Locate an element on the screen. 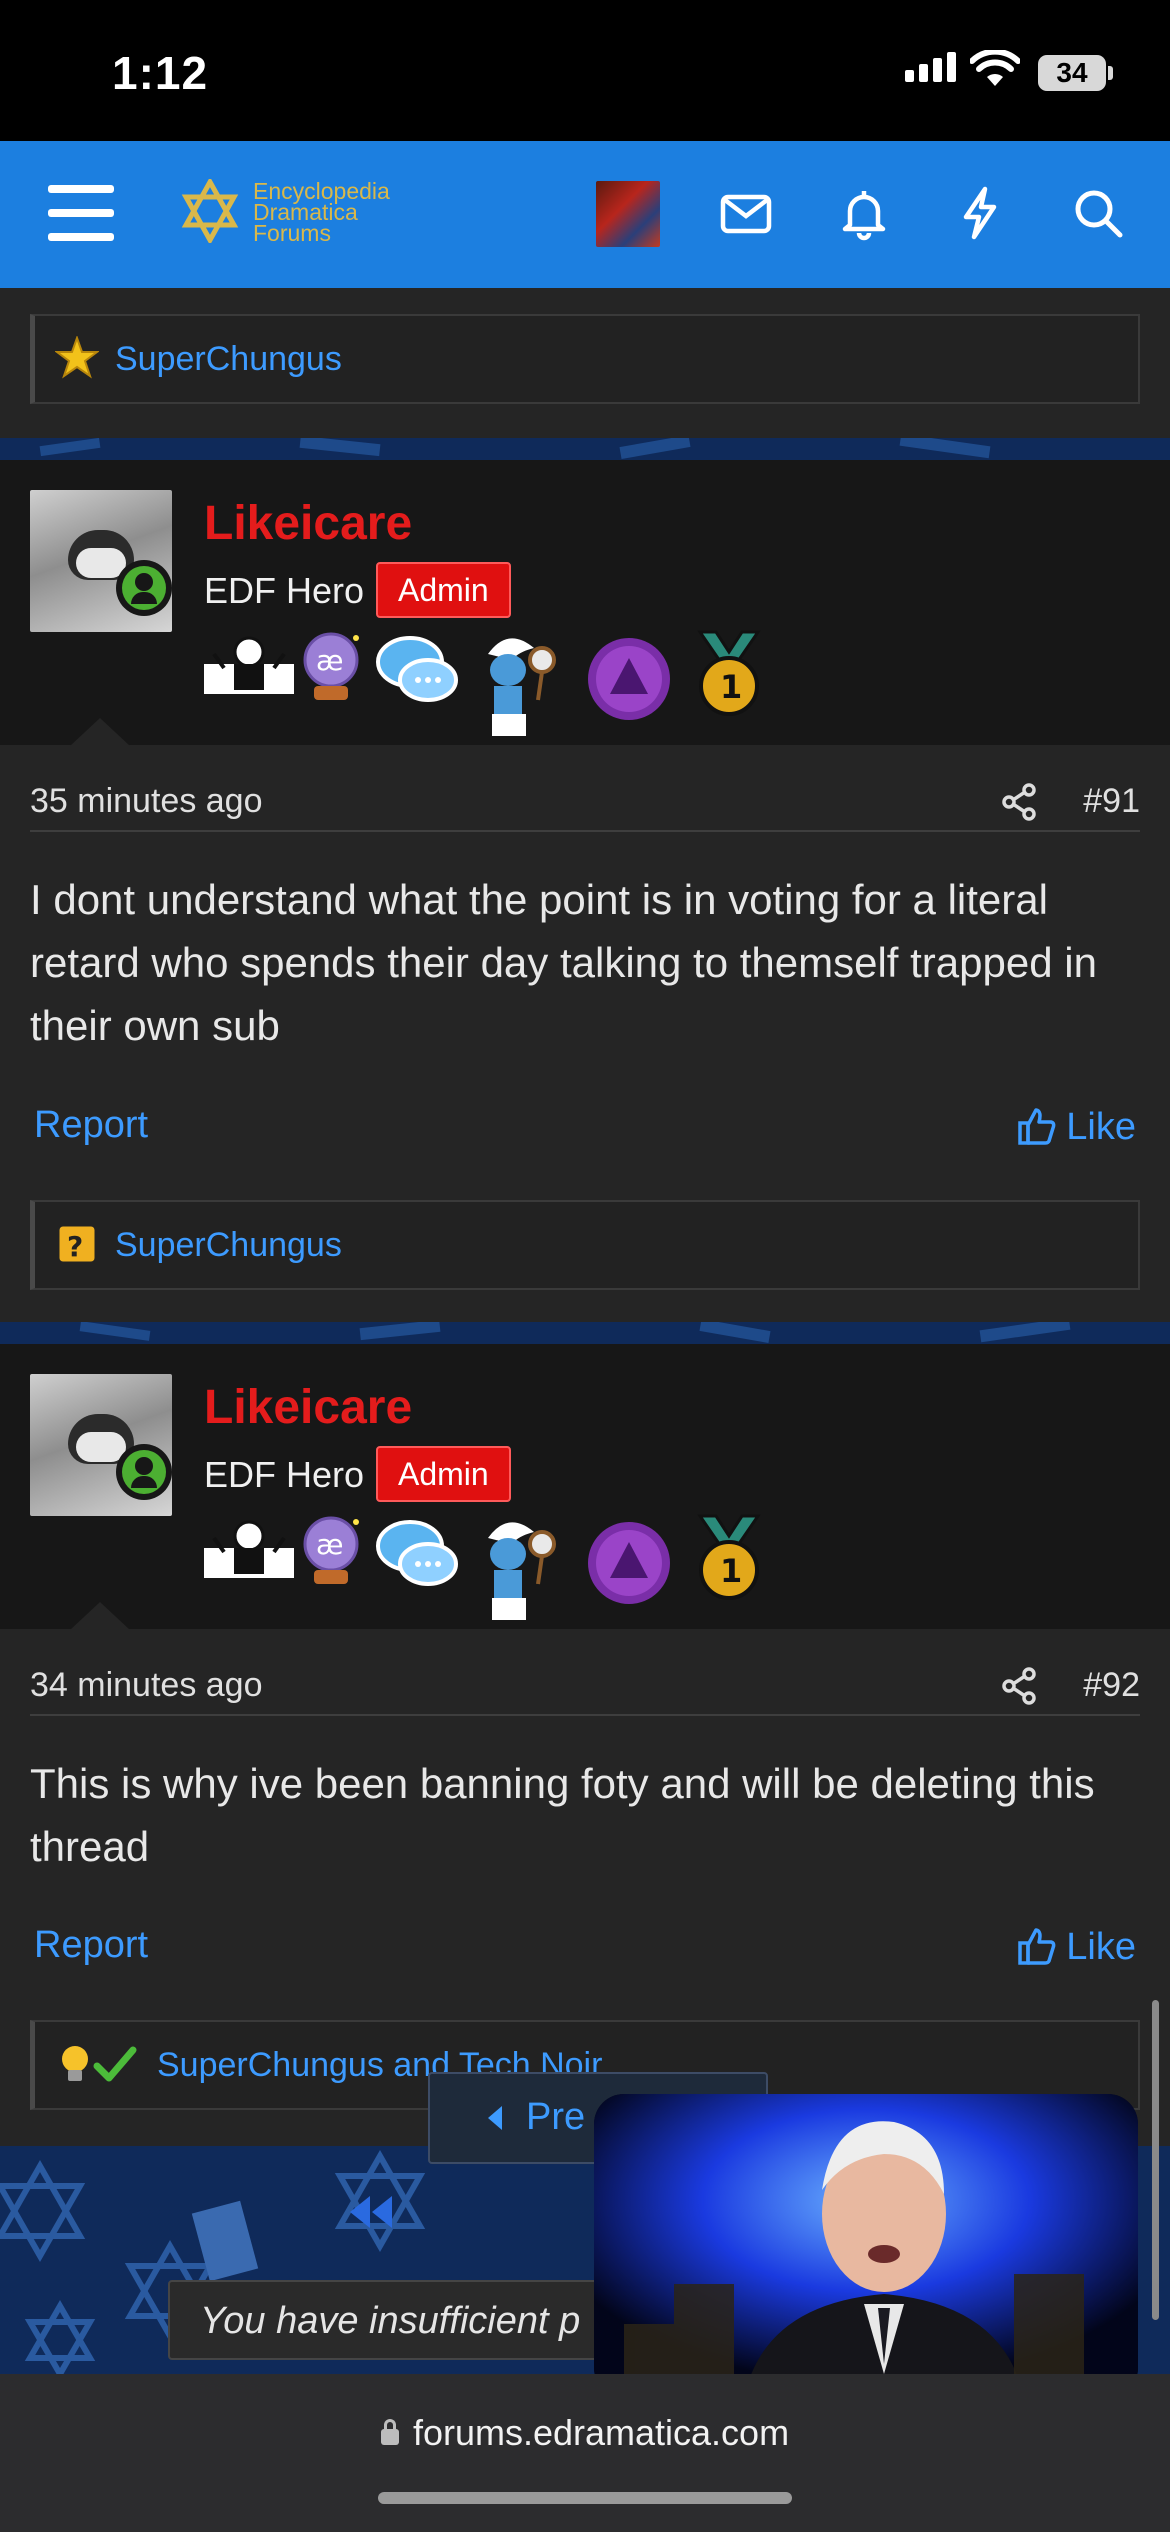 The image size is (1170, 2532). post-time: 34 minutes ago is located at coordinates (146, 1685).